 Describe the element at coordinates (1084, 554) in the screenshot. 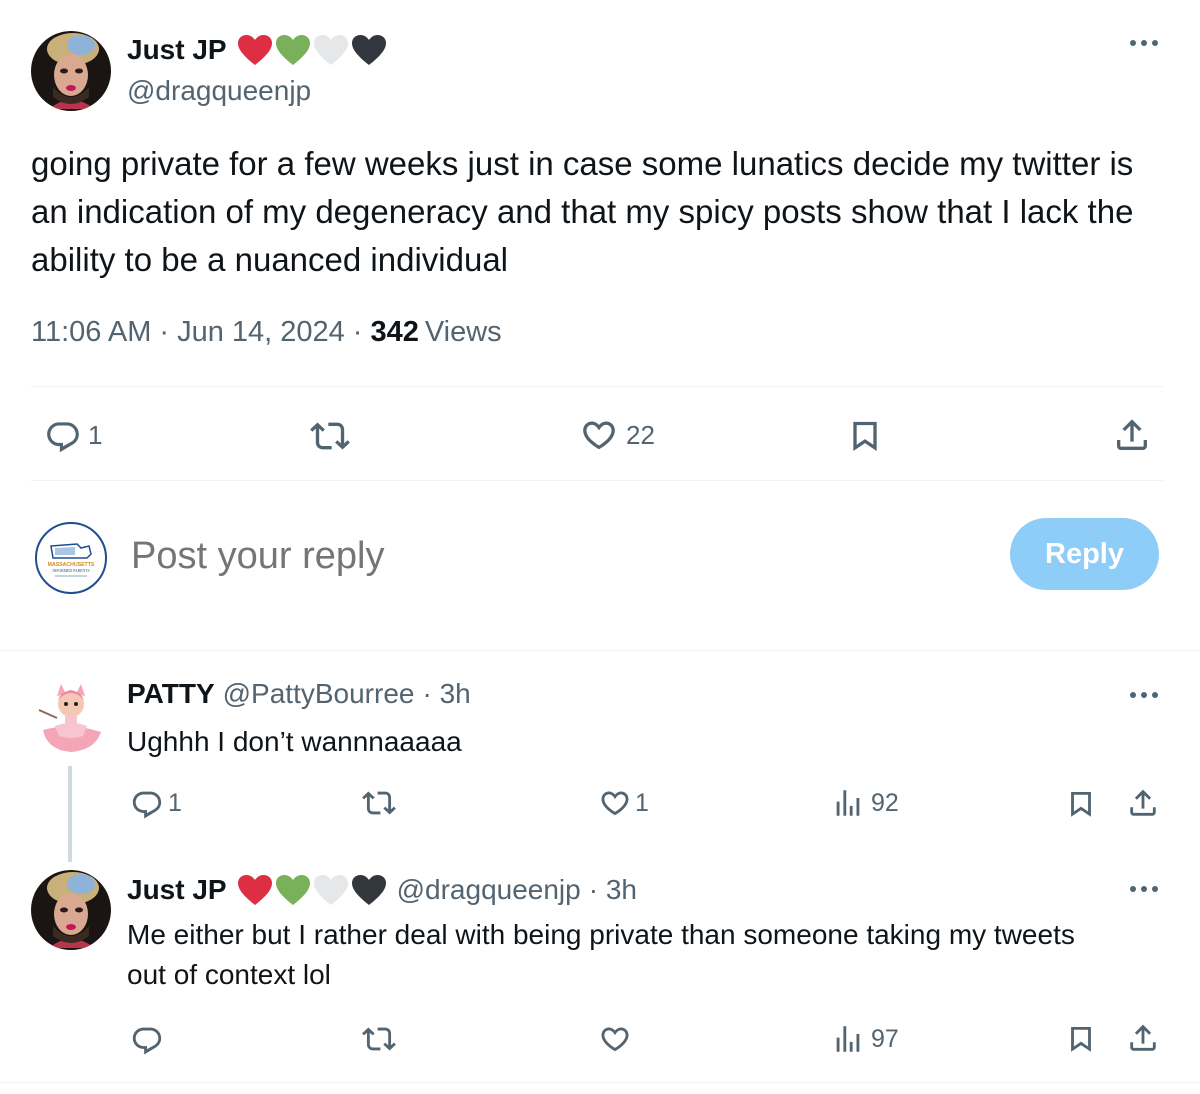

I see `reply-button: Reply` at that location.